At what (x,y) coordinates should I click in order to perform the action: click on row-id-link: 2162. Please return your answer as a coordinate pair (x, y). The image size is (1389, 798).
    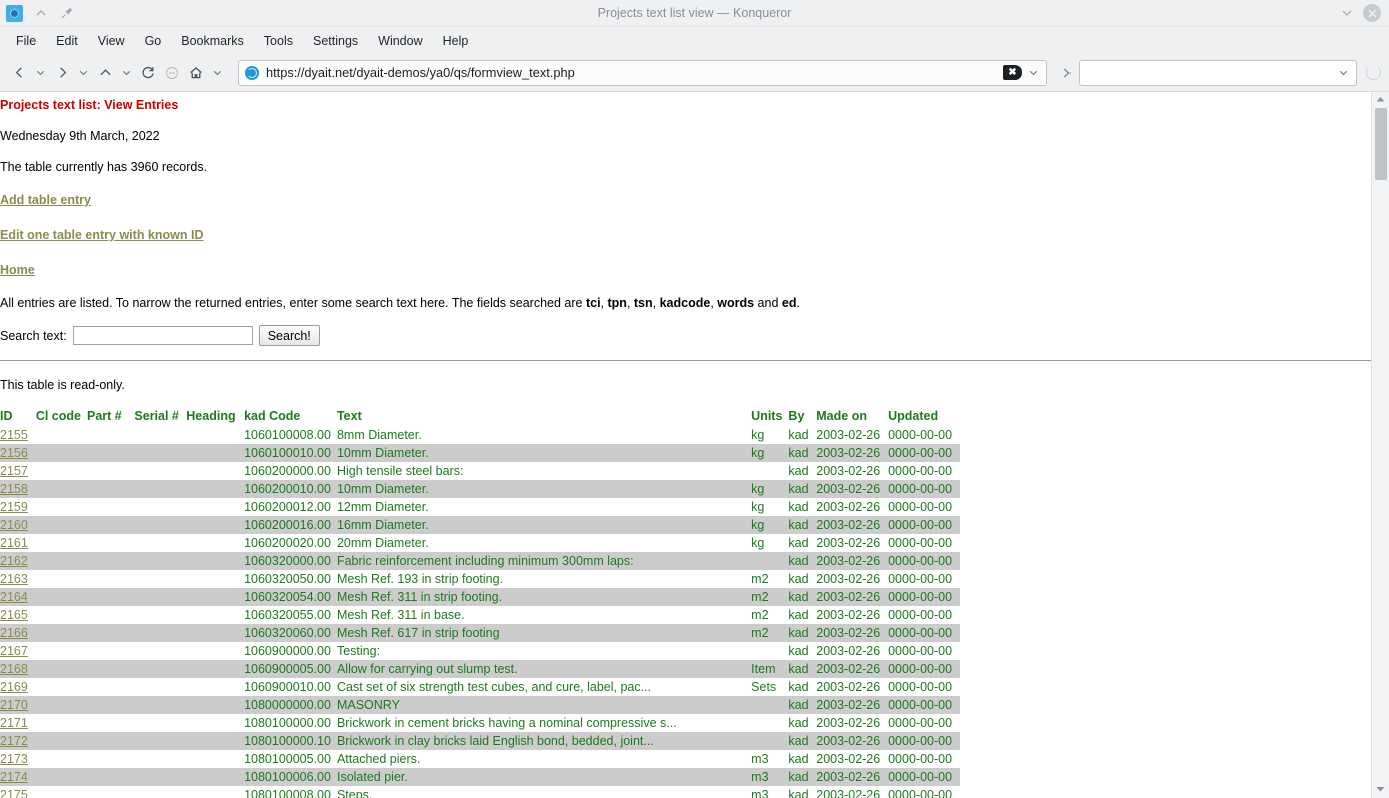
    Looking at the image, I should click on (14, 561).